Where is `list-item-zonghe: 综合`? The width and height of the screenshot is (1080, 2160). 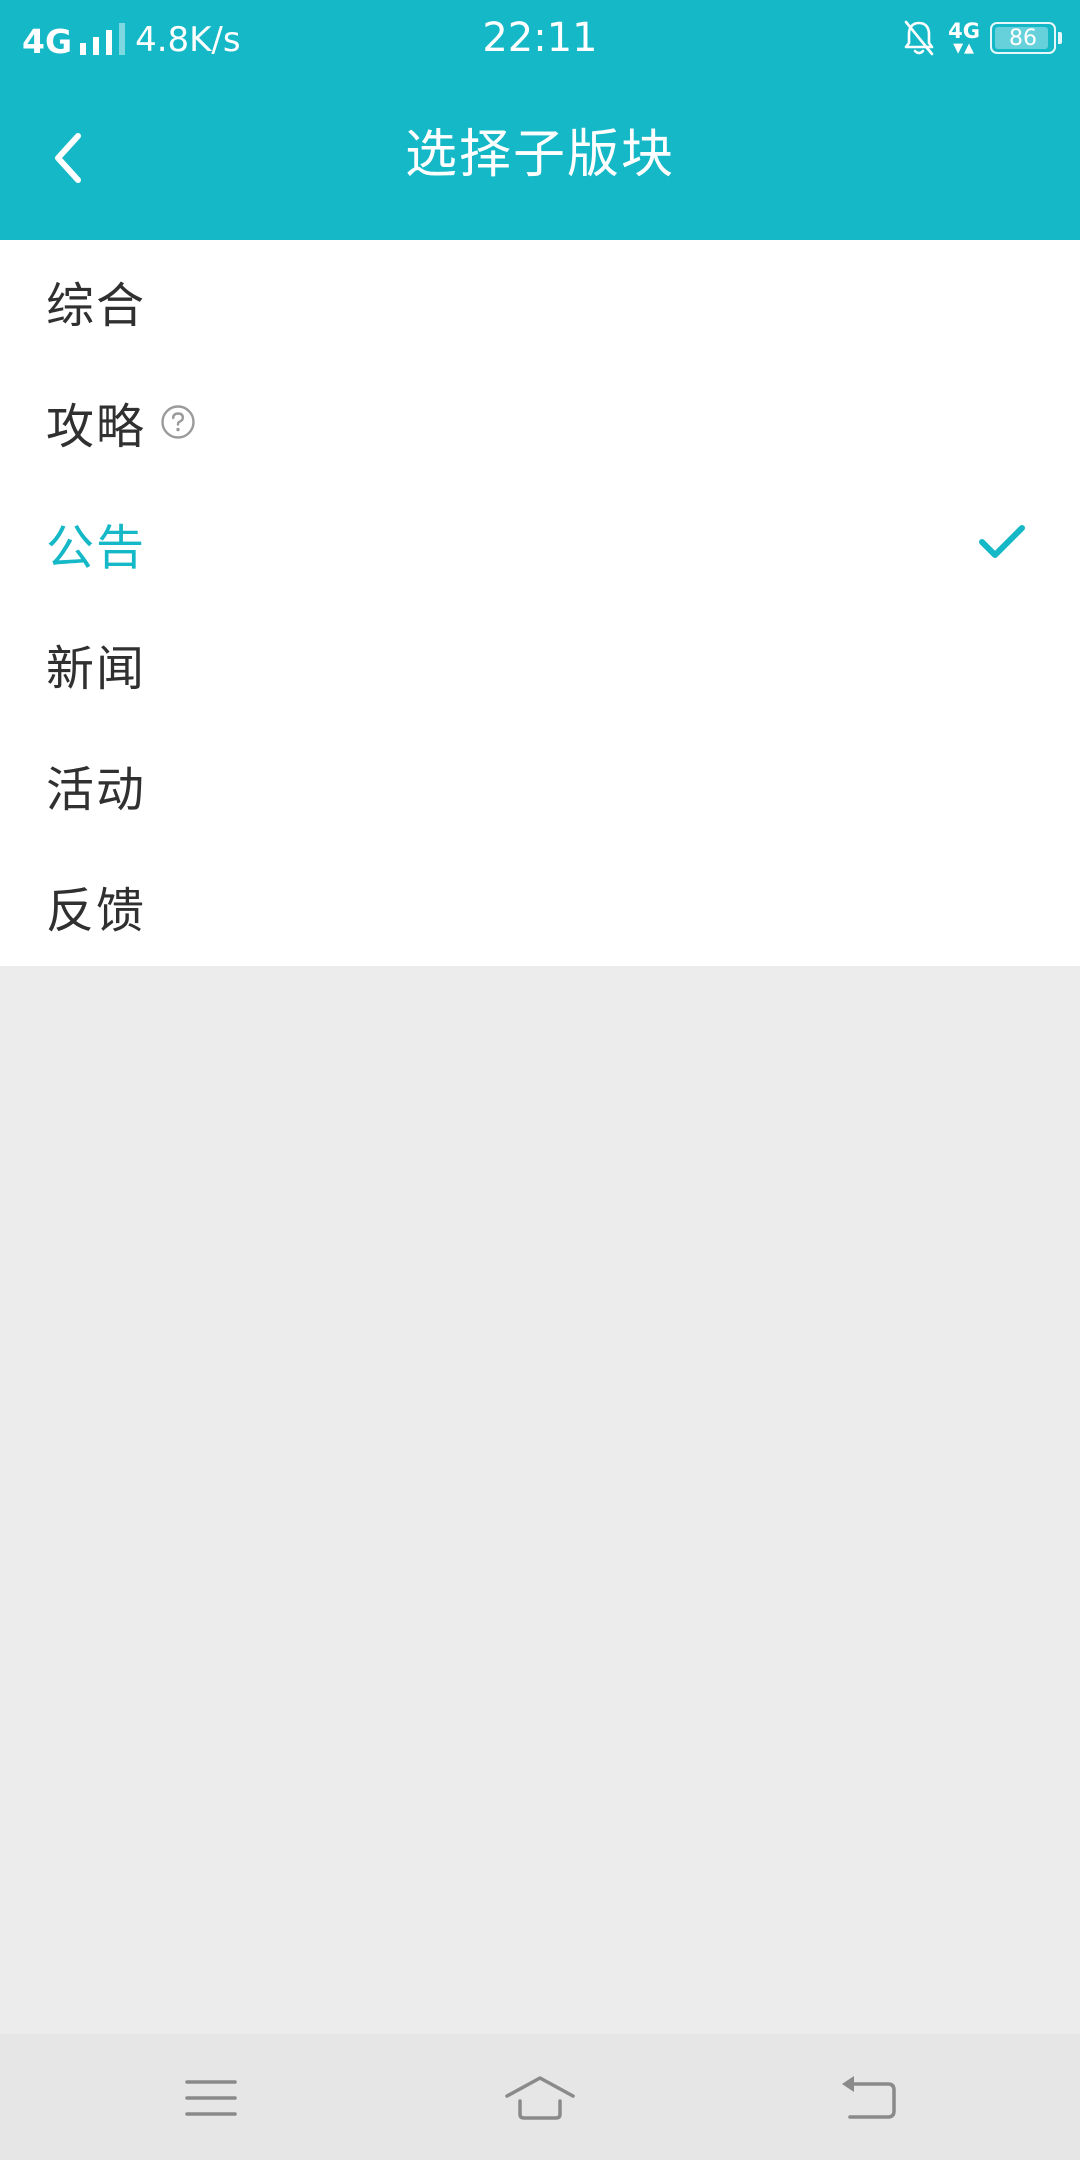
list-item-zonghe: 综合 is located at coordinates (540, 300).